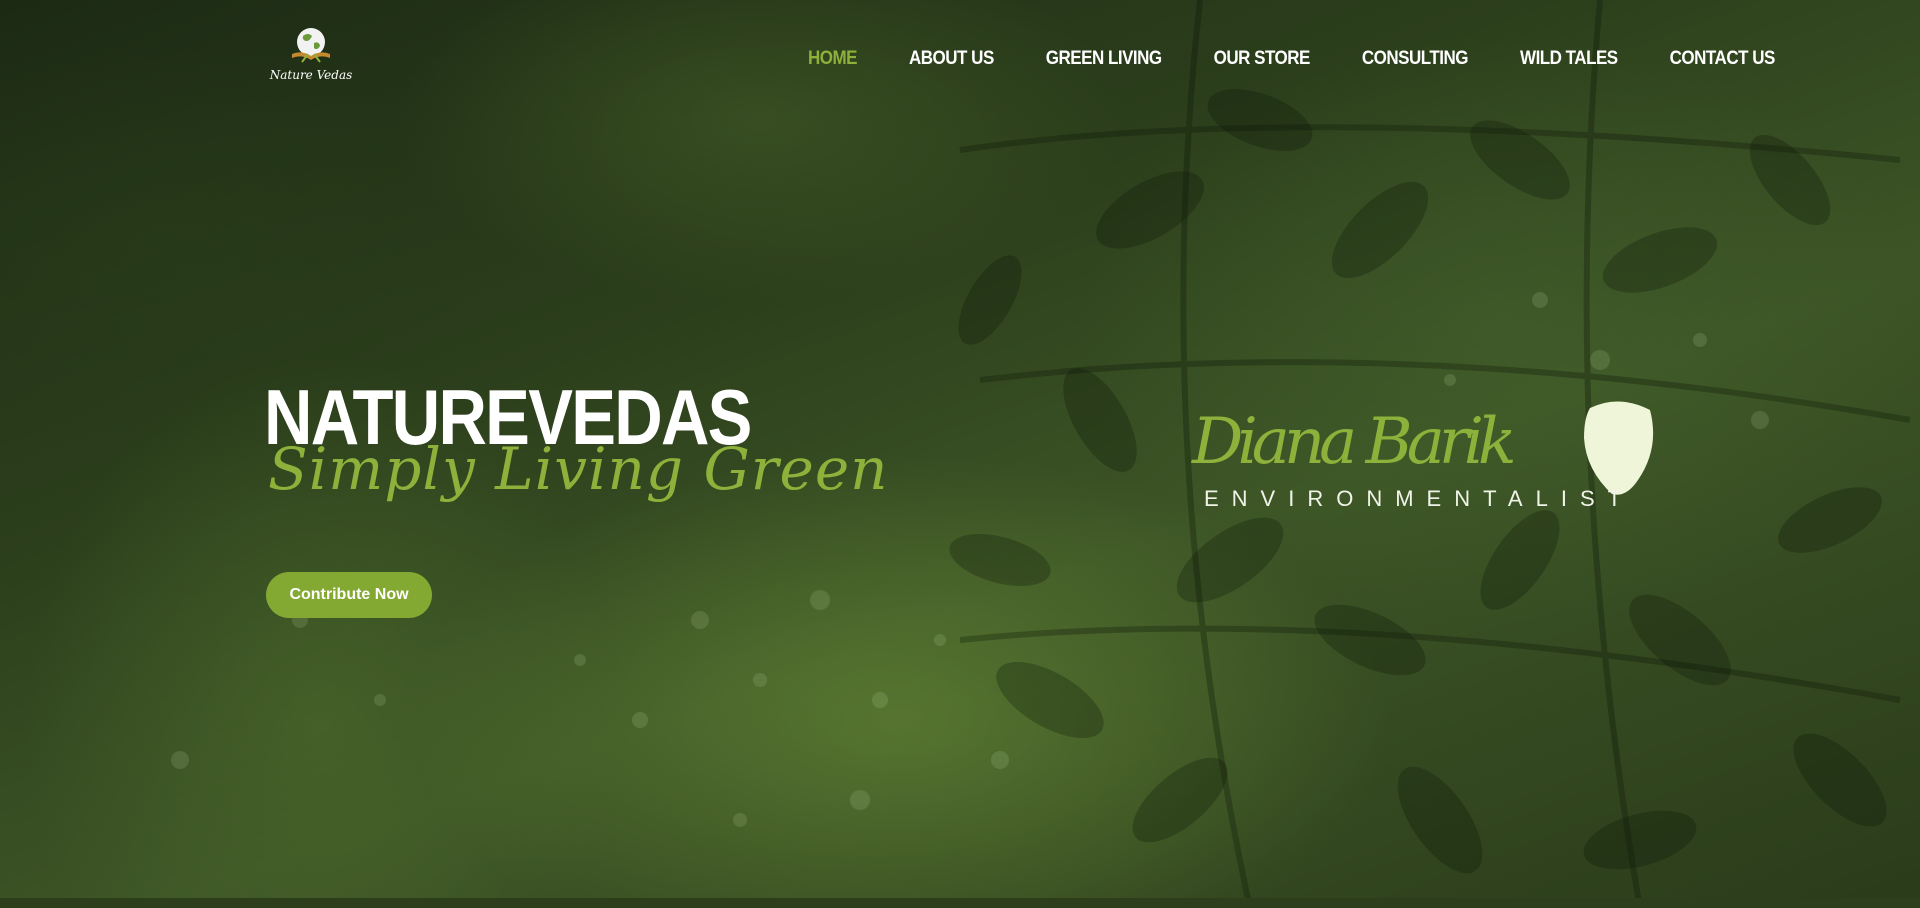 The height and width of the screenshot is (908, 1920). Describe the element at coordinates (960, 903) in the screenshot. I see `bottom-edge` at that location.